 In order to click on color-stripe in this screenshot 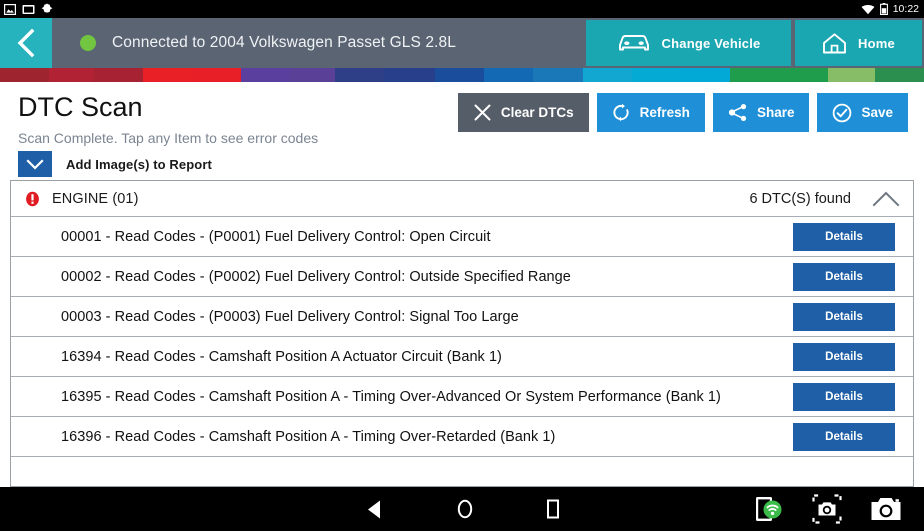, I will do `click(462, 75)`.